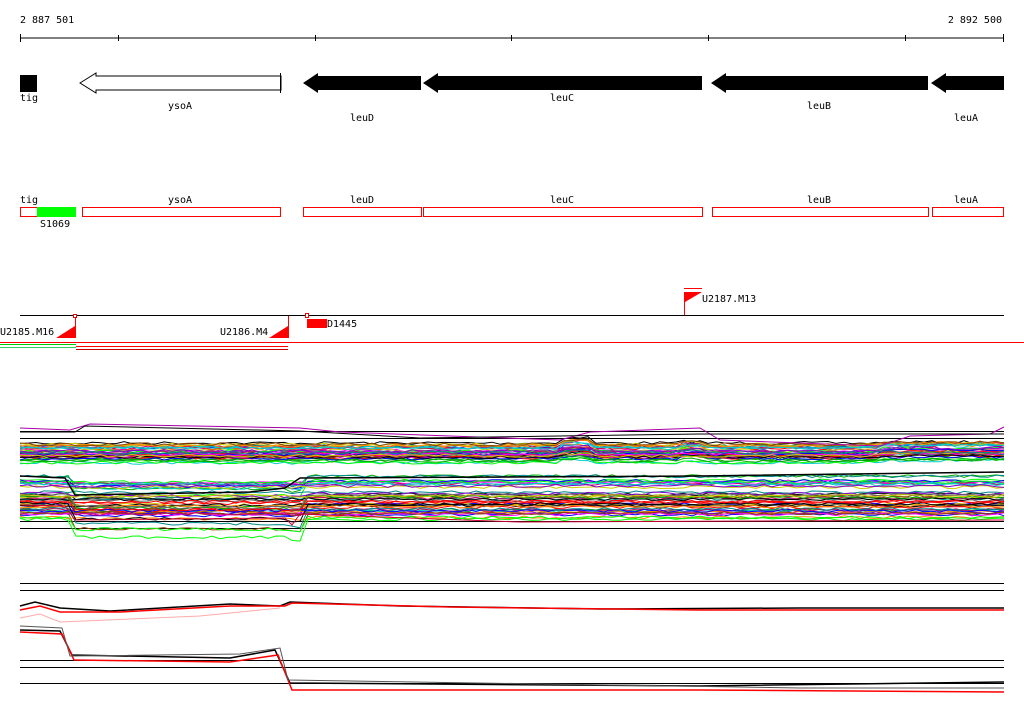  Describe the element at coordinates (512, 319) in the screenshot. I see `marker-track: U2187.M13 U2185.M16 U2186.M4 D1445` at that location.